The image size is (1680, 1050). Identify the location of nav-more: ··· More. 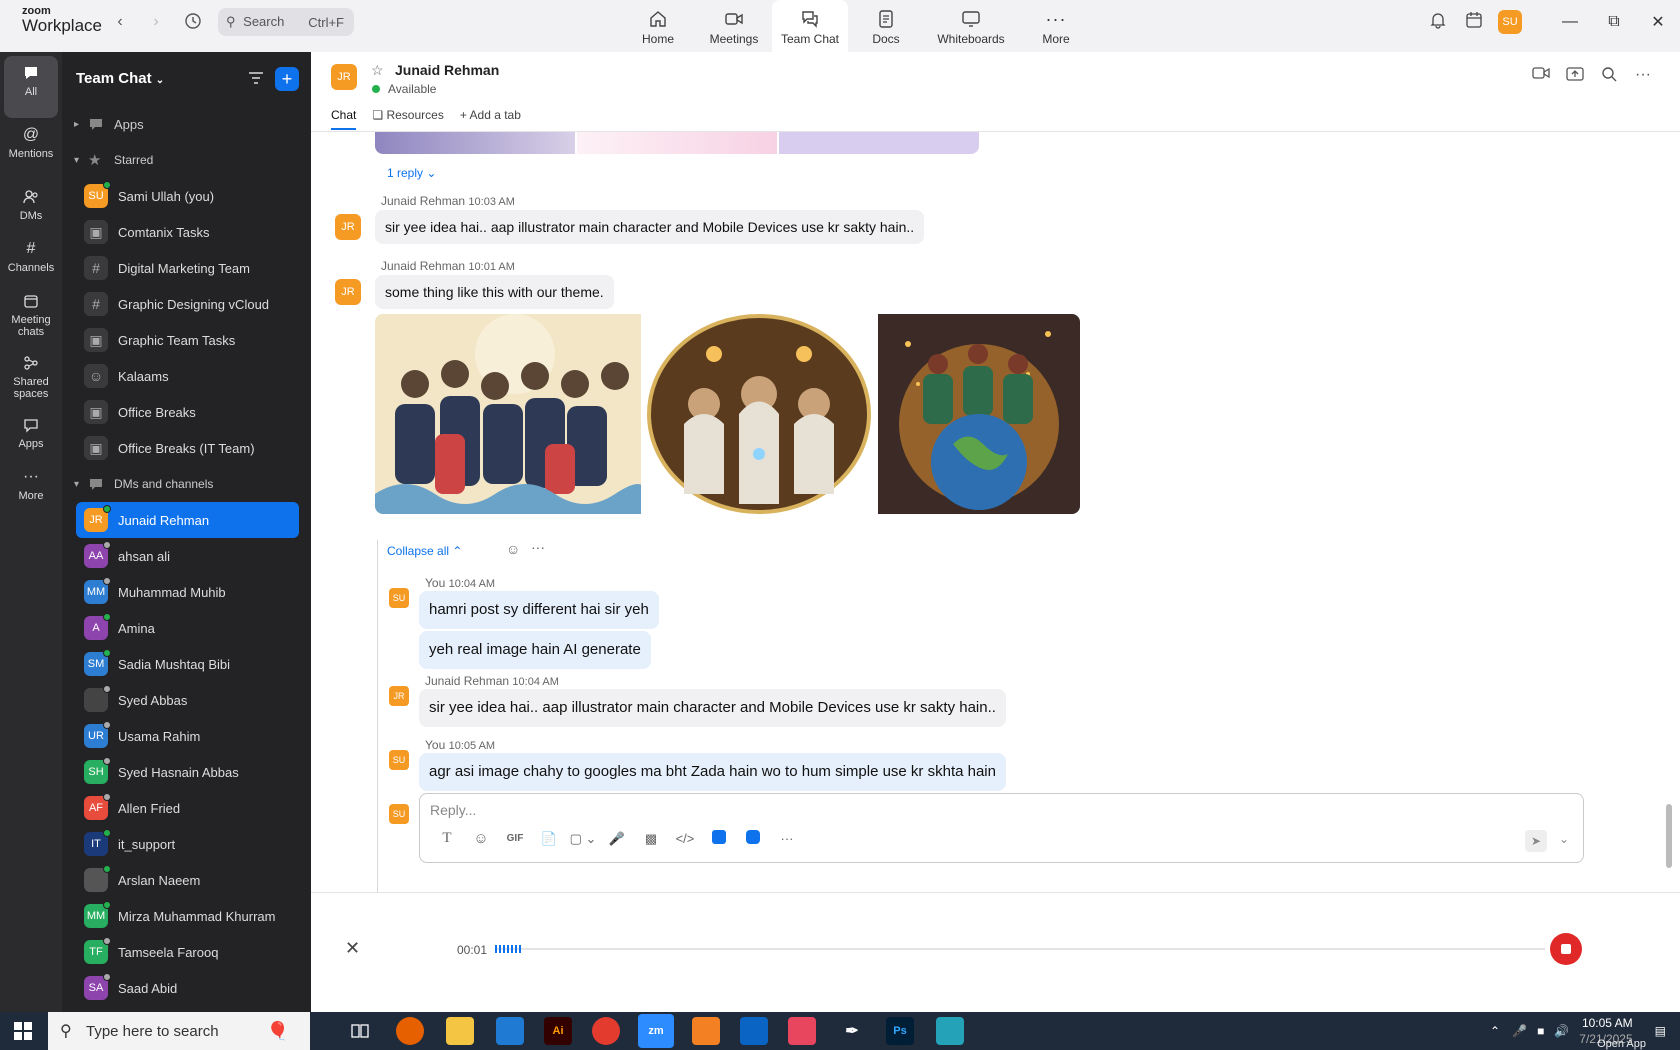
(1056, 26).